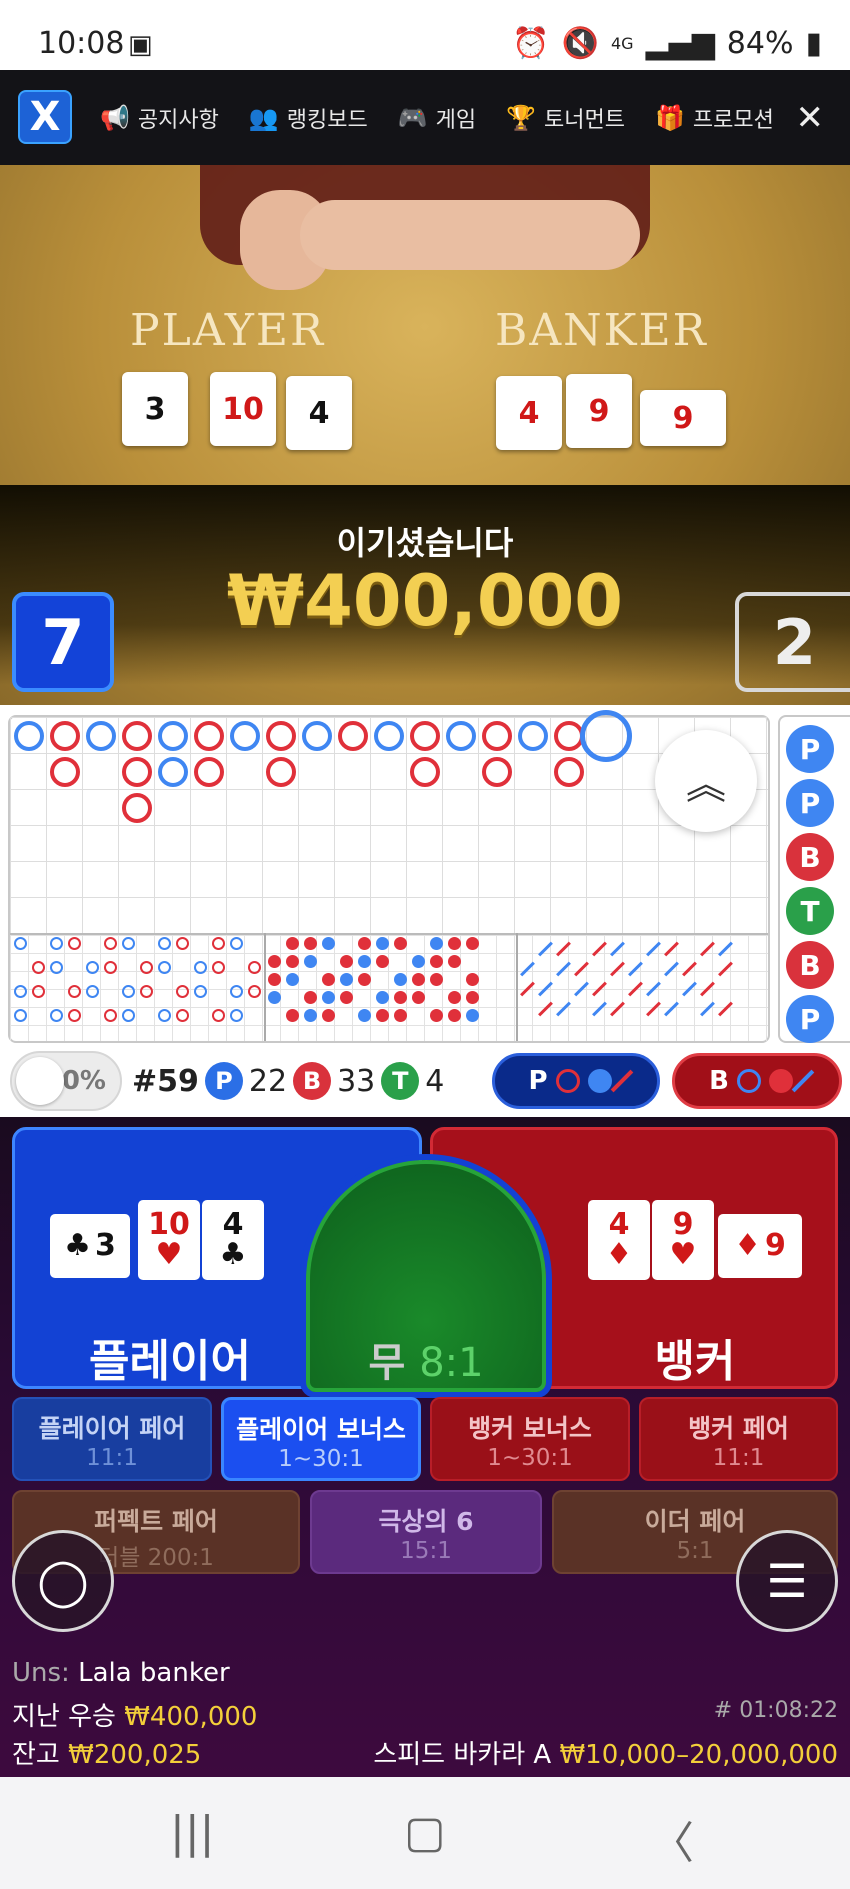  Describe the element at coordinates (810, 911) in the screenshot. I see `side-road-item: T` at that location.